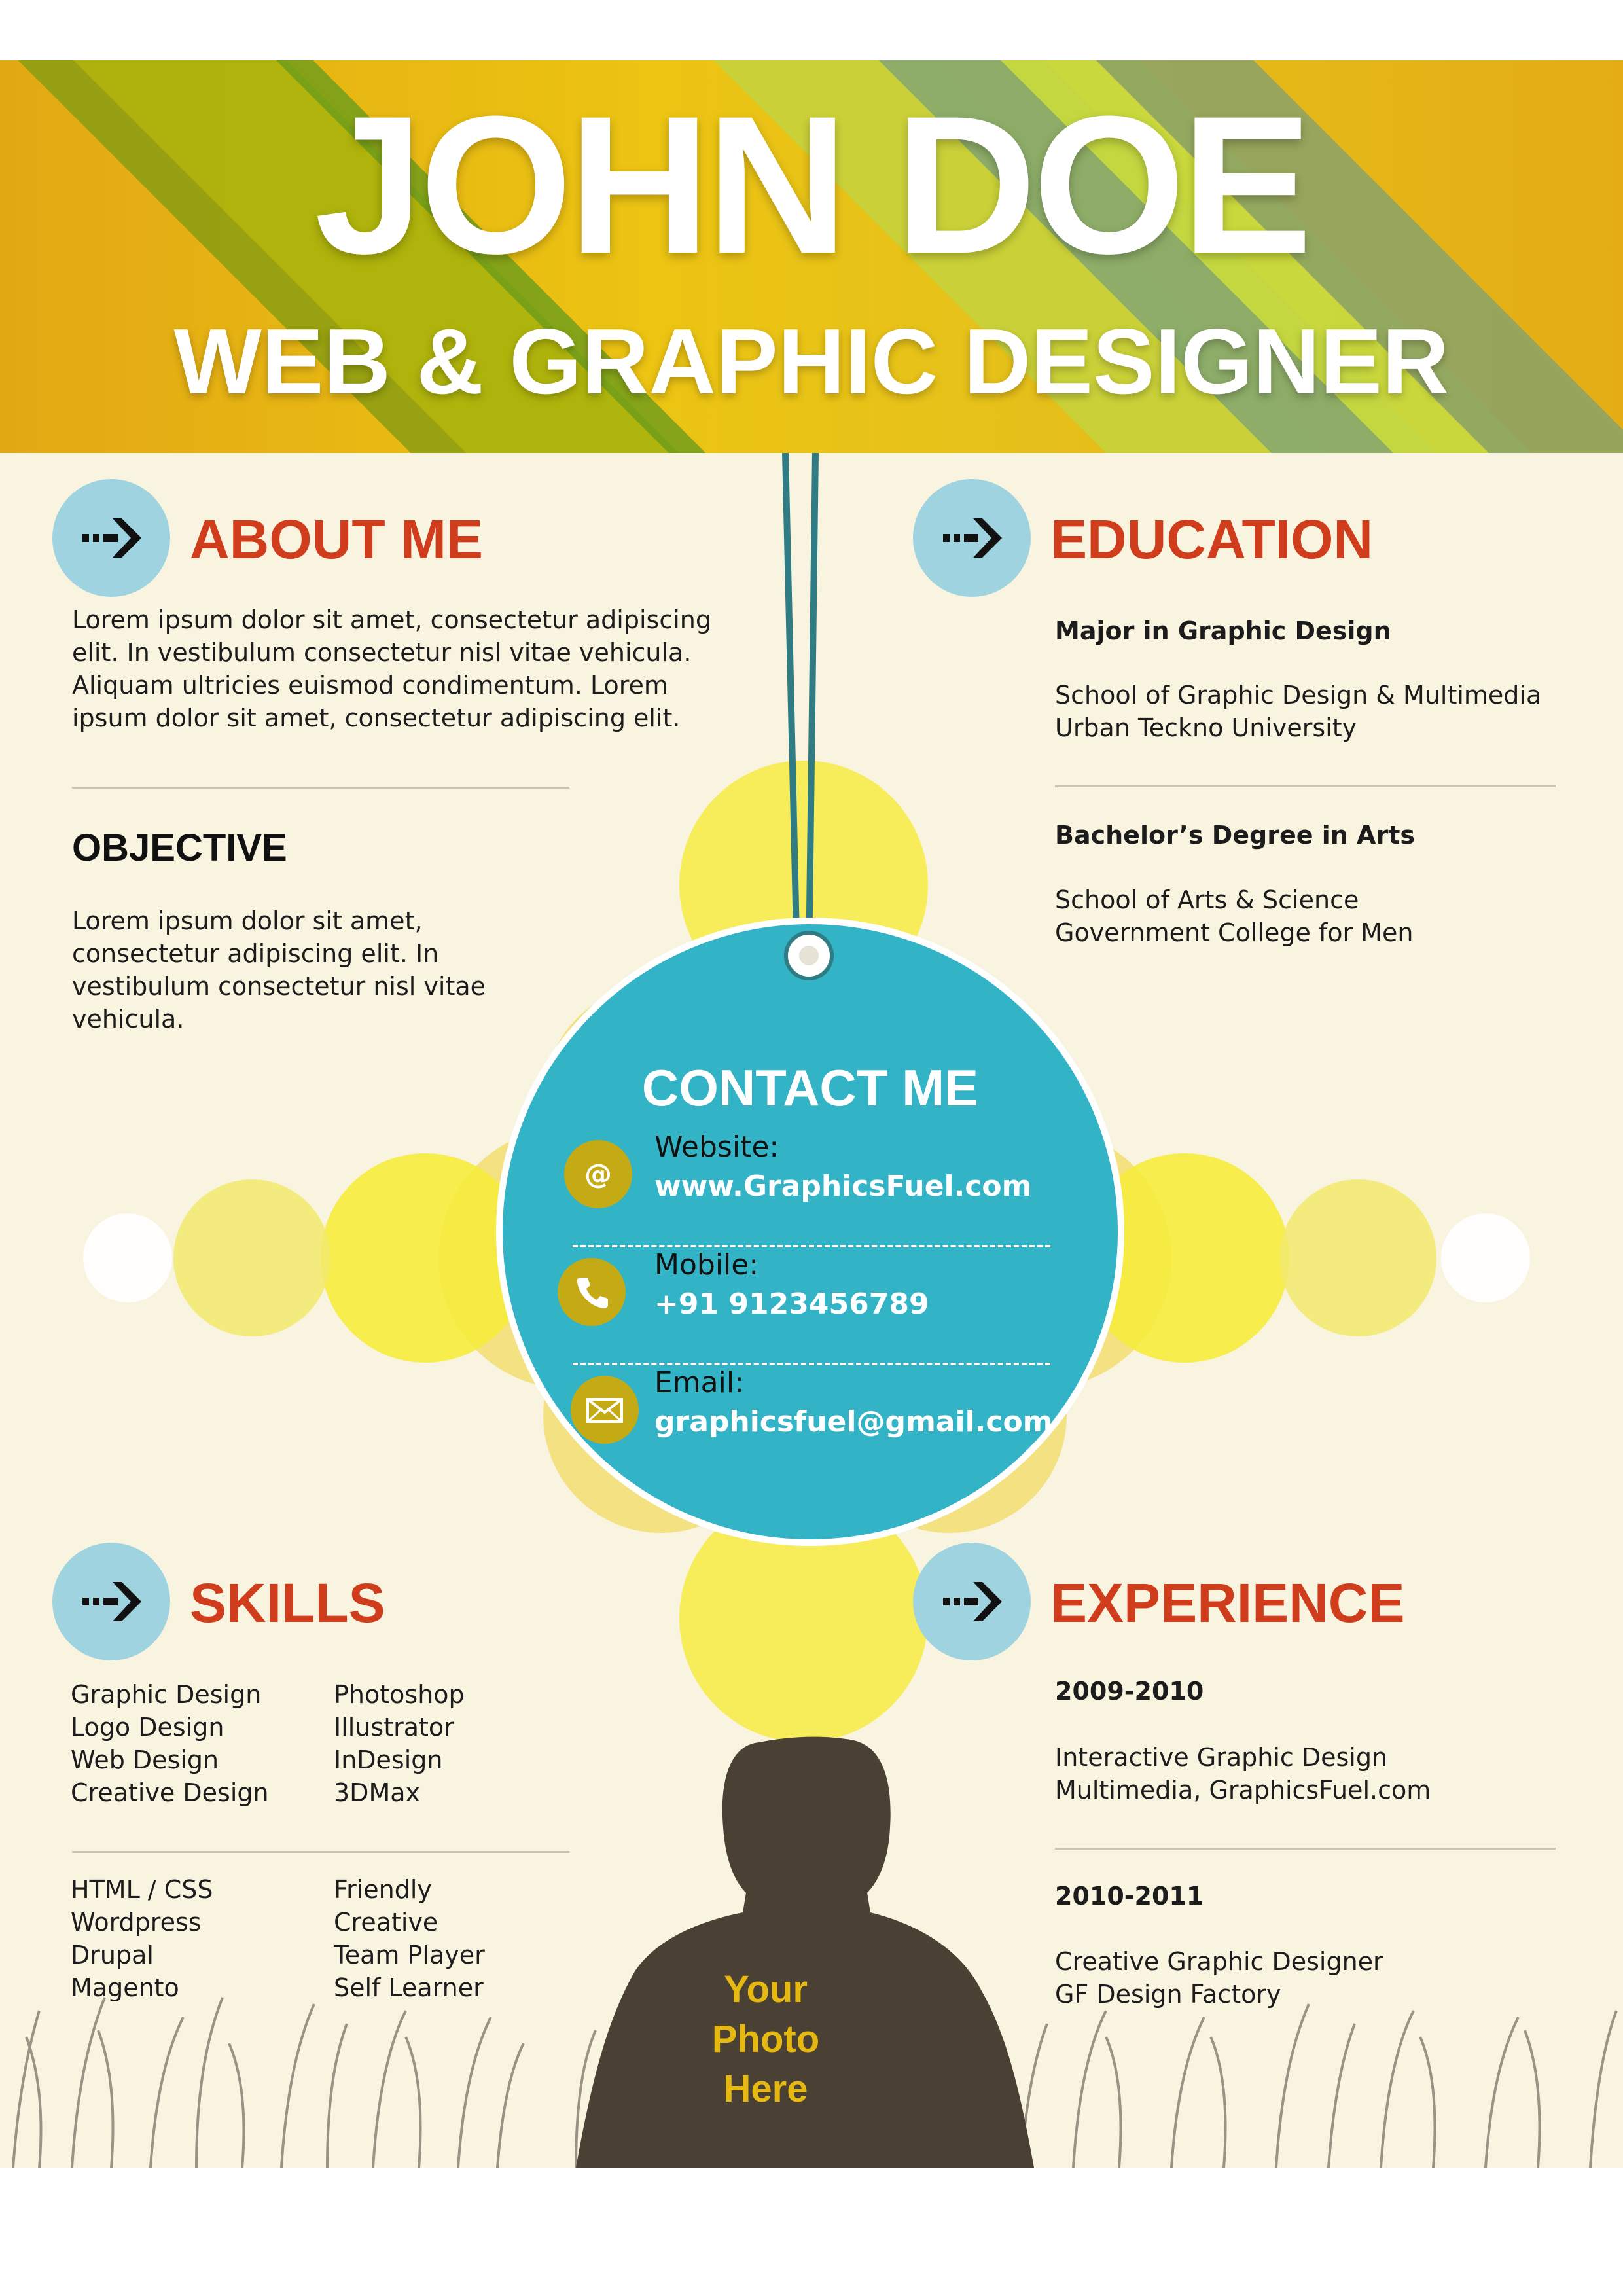 This screenshot has width=1623, height=2296. Describe the element at coordinates (766, 1989) in the screenshot. I see `photo-line: Your` at that location.